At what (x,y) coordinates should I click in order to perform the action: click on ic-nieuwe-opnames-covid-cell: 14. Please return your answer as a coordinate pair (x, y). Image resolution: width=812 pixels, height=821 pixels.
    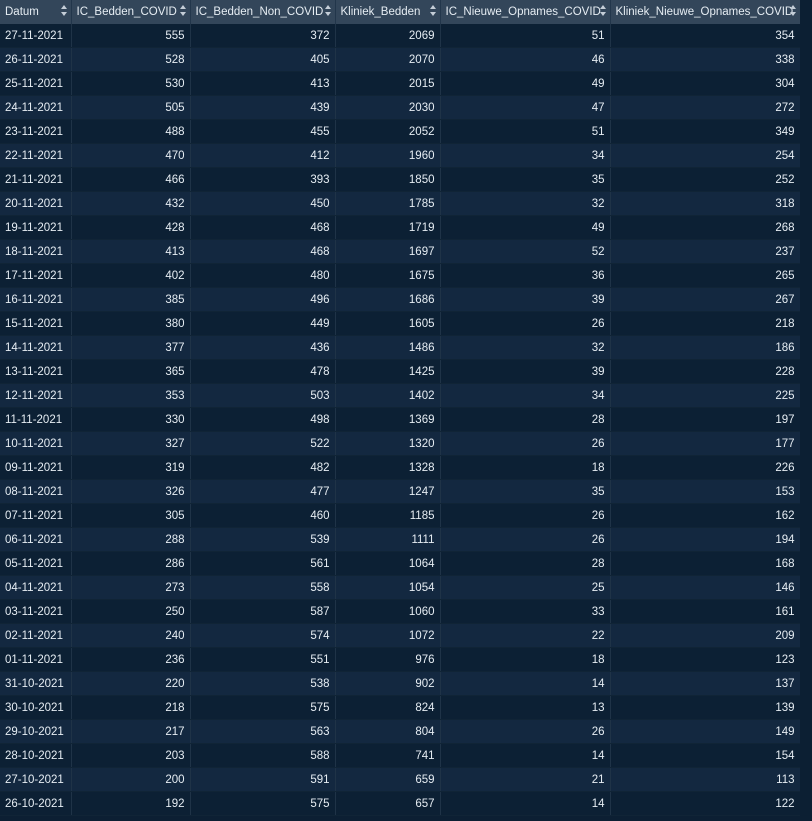
    Looking at the image, I should click on (525, 755).